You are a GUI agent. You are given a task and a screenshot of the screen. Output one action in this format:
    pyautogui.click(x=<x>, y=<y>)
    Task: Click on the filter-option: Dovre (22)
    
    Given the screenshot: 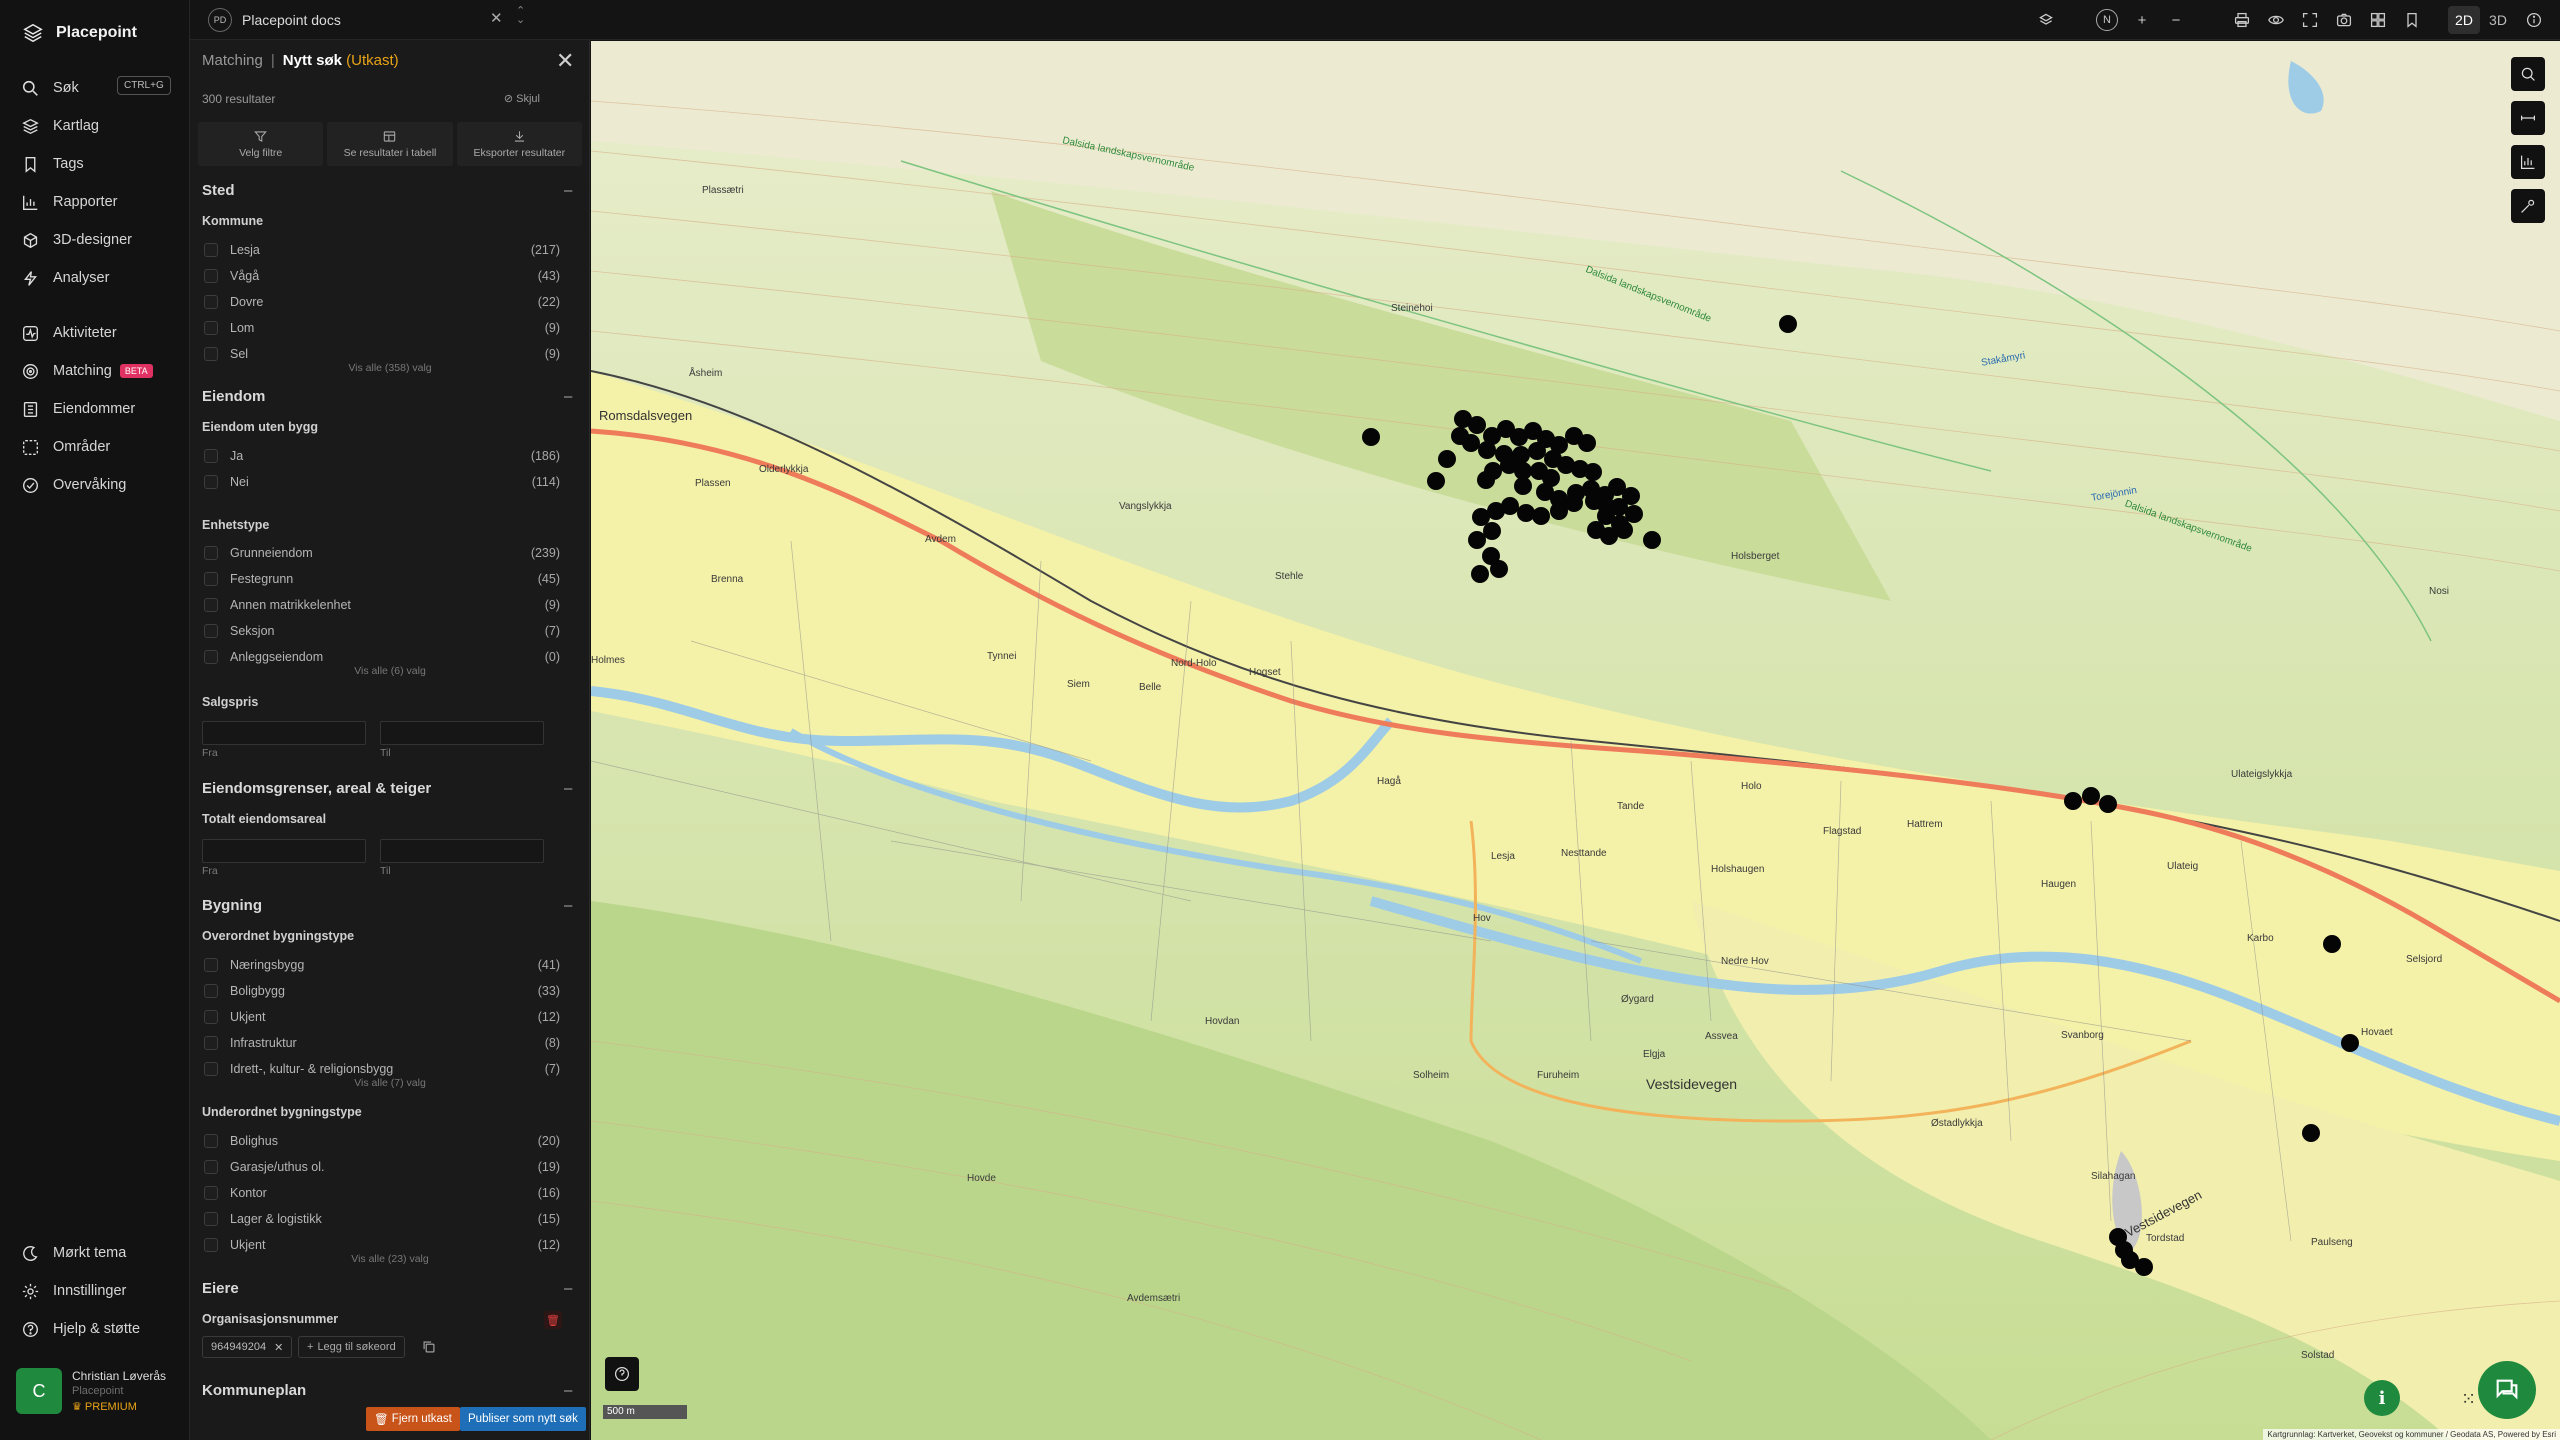 What is the action you would take?
    pyautogui.click(x=381, y=302)
    